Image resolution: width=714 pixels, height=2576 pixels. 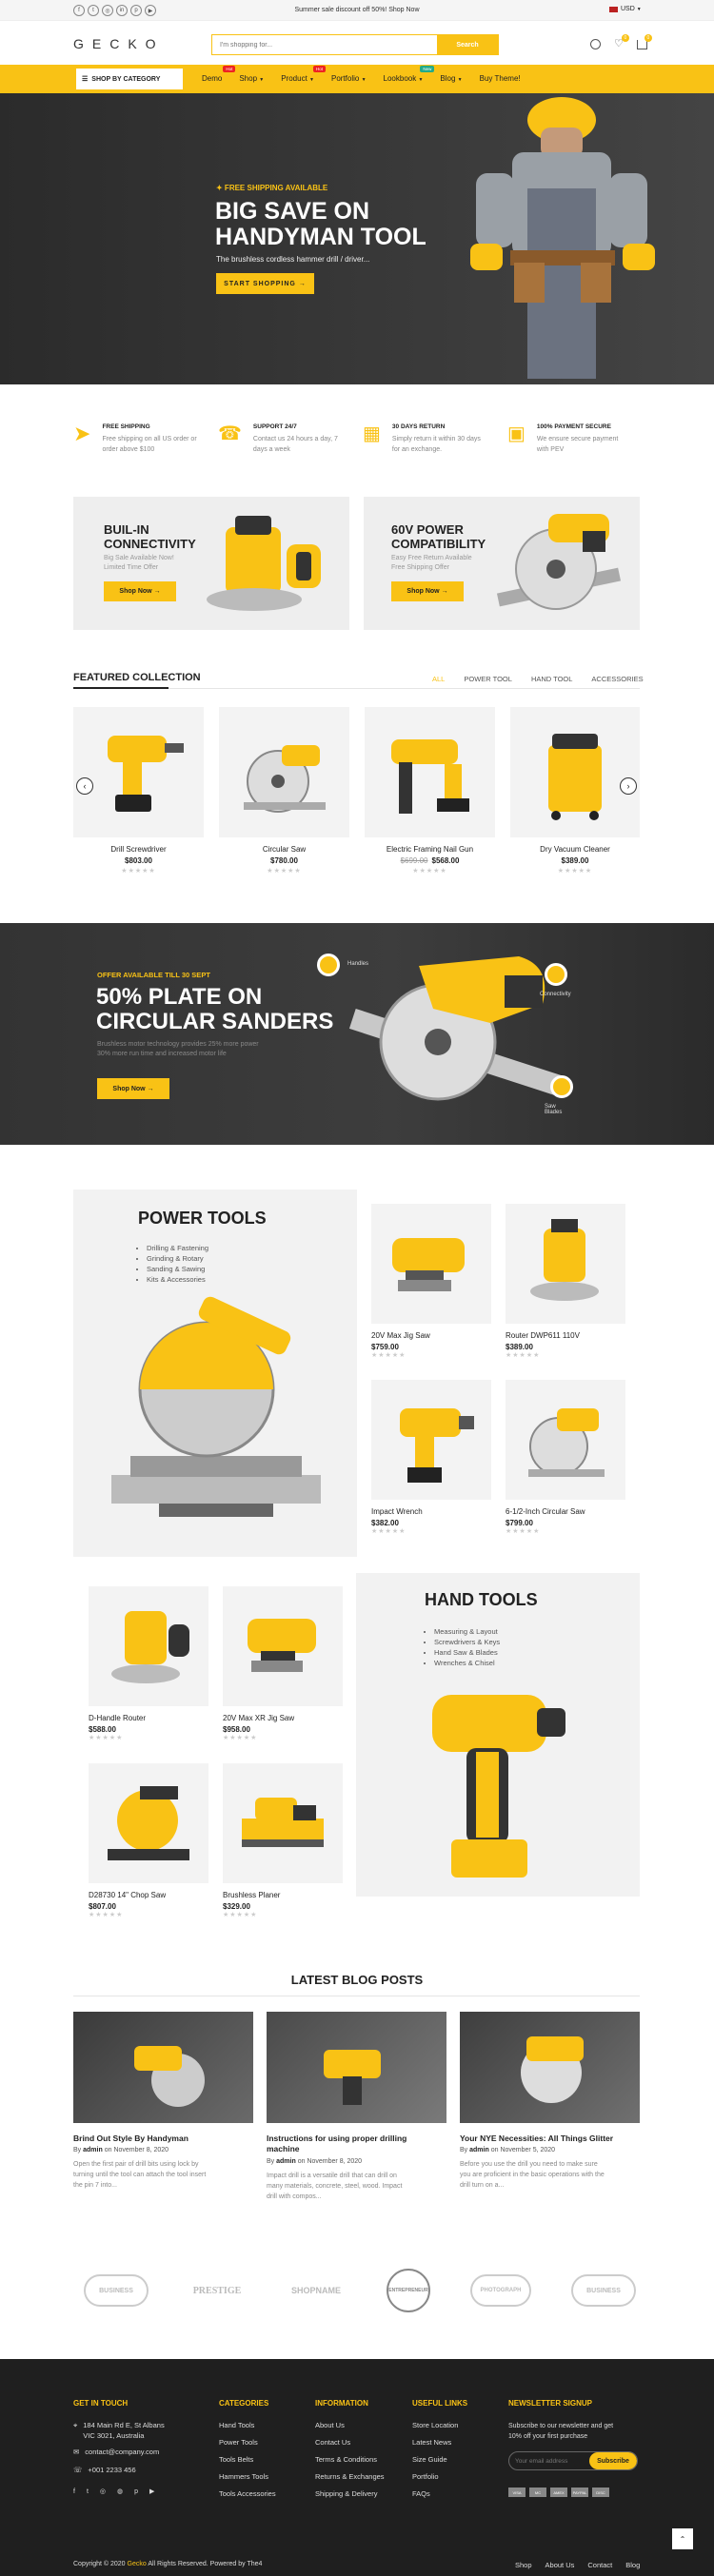 What do you see at coordinates (119, 43) in the screenshot?
I see `logo: GECKO` at bounding box center [119, 43].